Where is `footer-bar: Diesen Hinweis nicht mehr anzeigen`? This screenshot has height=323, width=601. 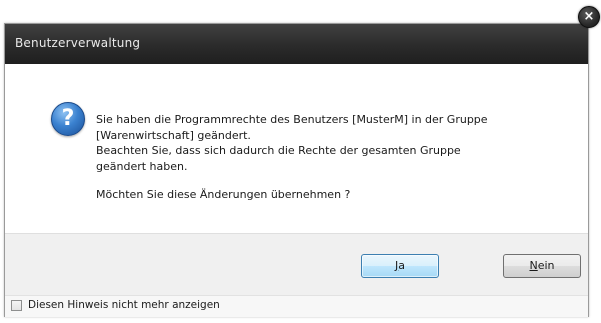 footer-bar: Diesen Hinweis nicht mehr anzeigen is located at coordinates (296, 306).